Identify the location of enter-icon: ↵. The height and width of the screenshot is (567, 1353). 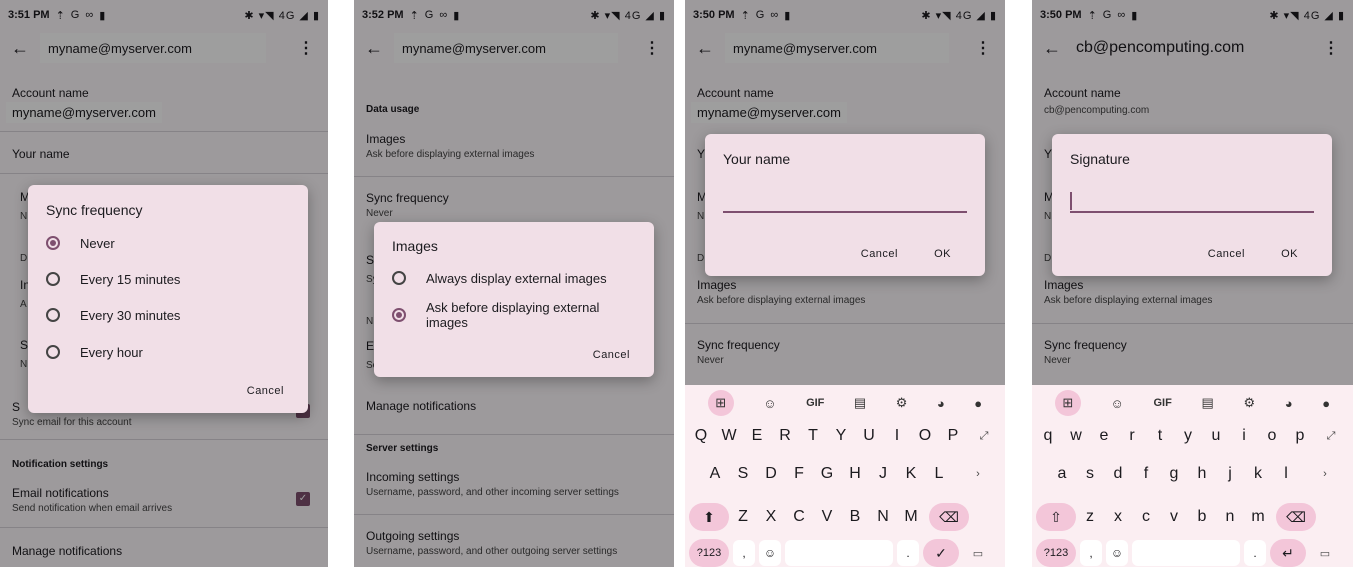
(1288, 553).